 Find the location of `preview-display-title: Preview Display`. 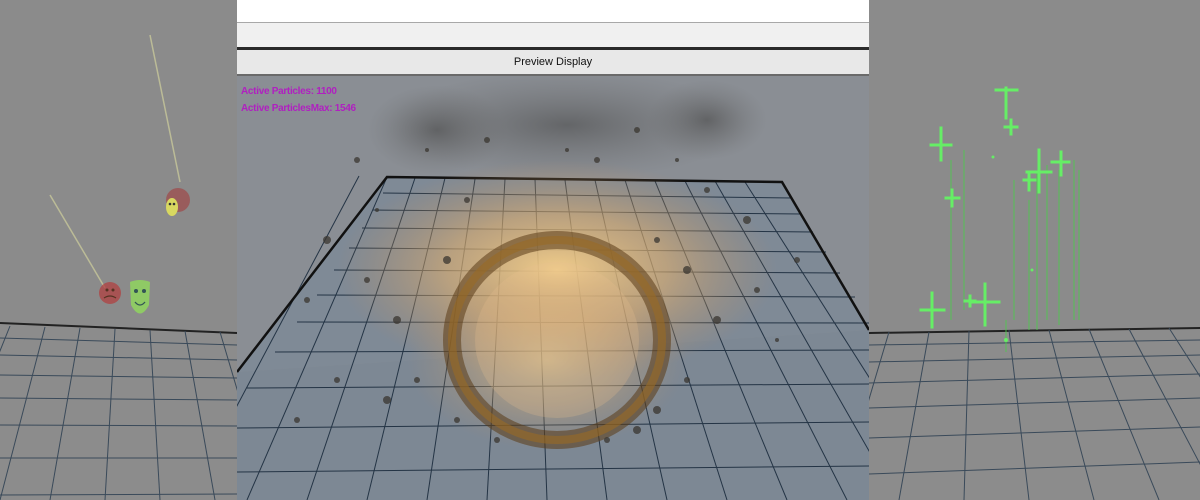

preview-display-title: Preview Display is located at coordinates (553, 63).